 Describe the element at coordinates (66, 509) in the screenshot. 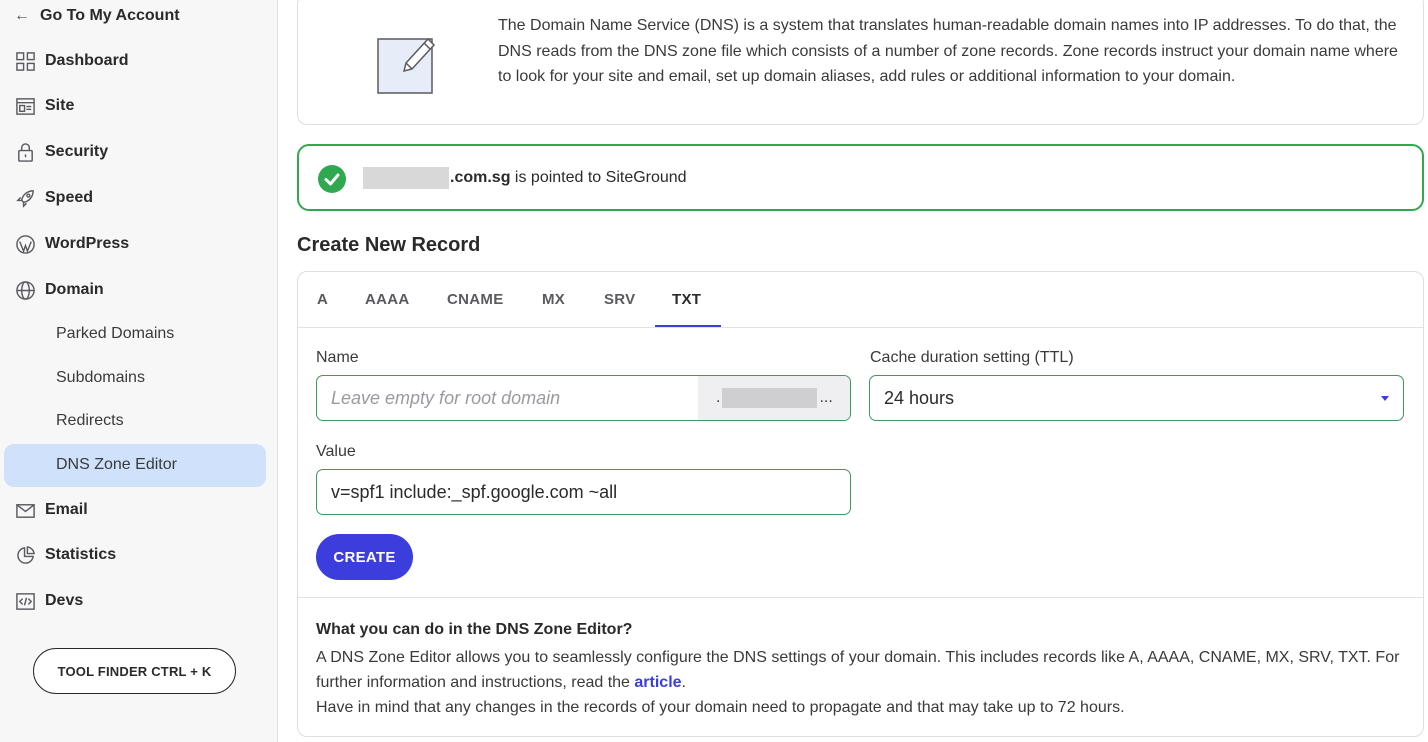

I see `sidebar-item-label: Email` at that location.